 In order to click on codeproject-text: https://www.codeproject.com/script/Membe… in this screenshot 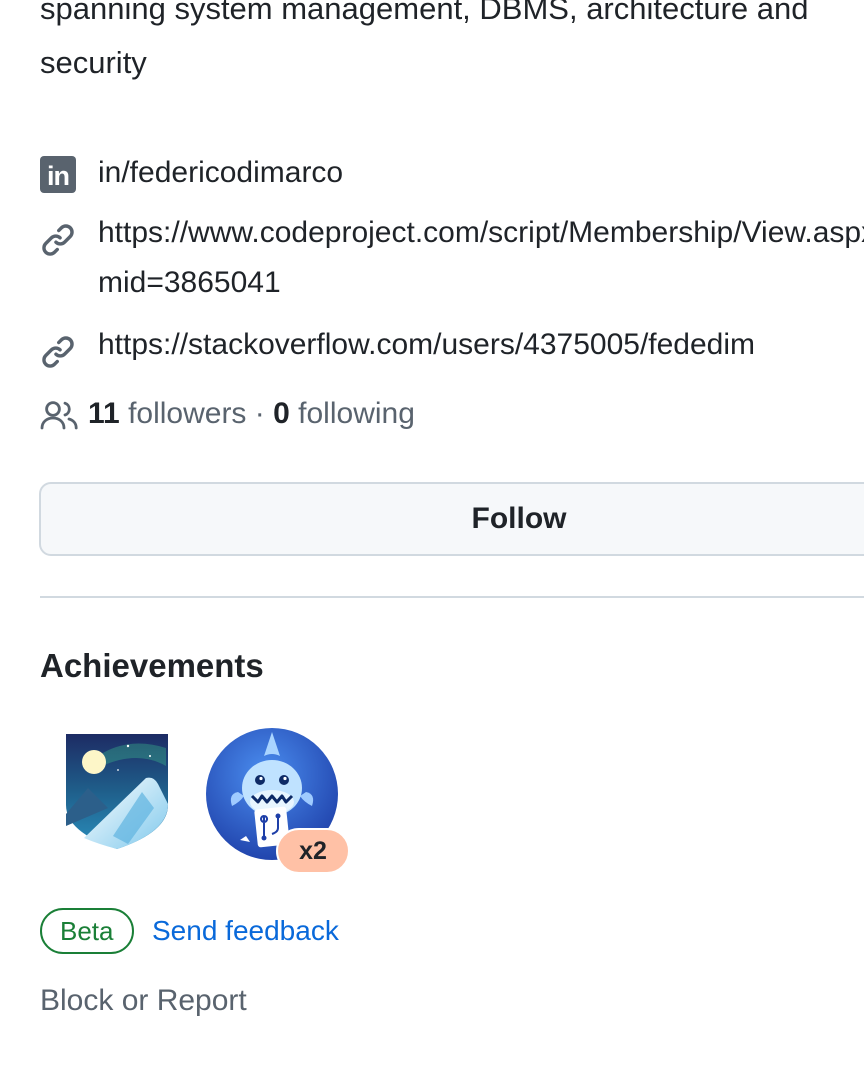, I will do `click(481, 258)`.